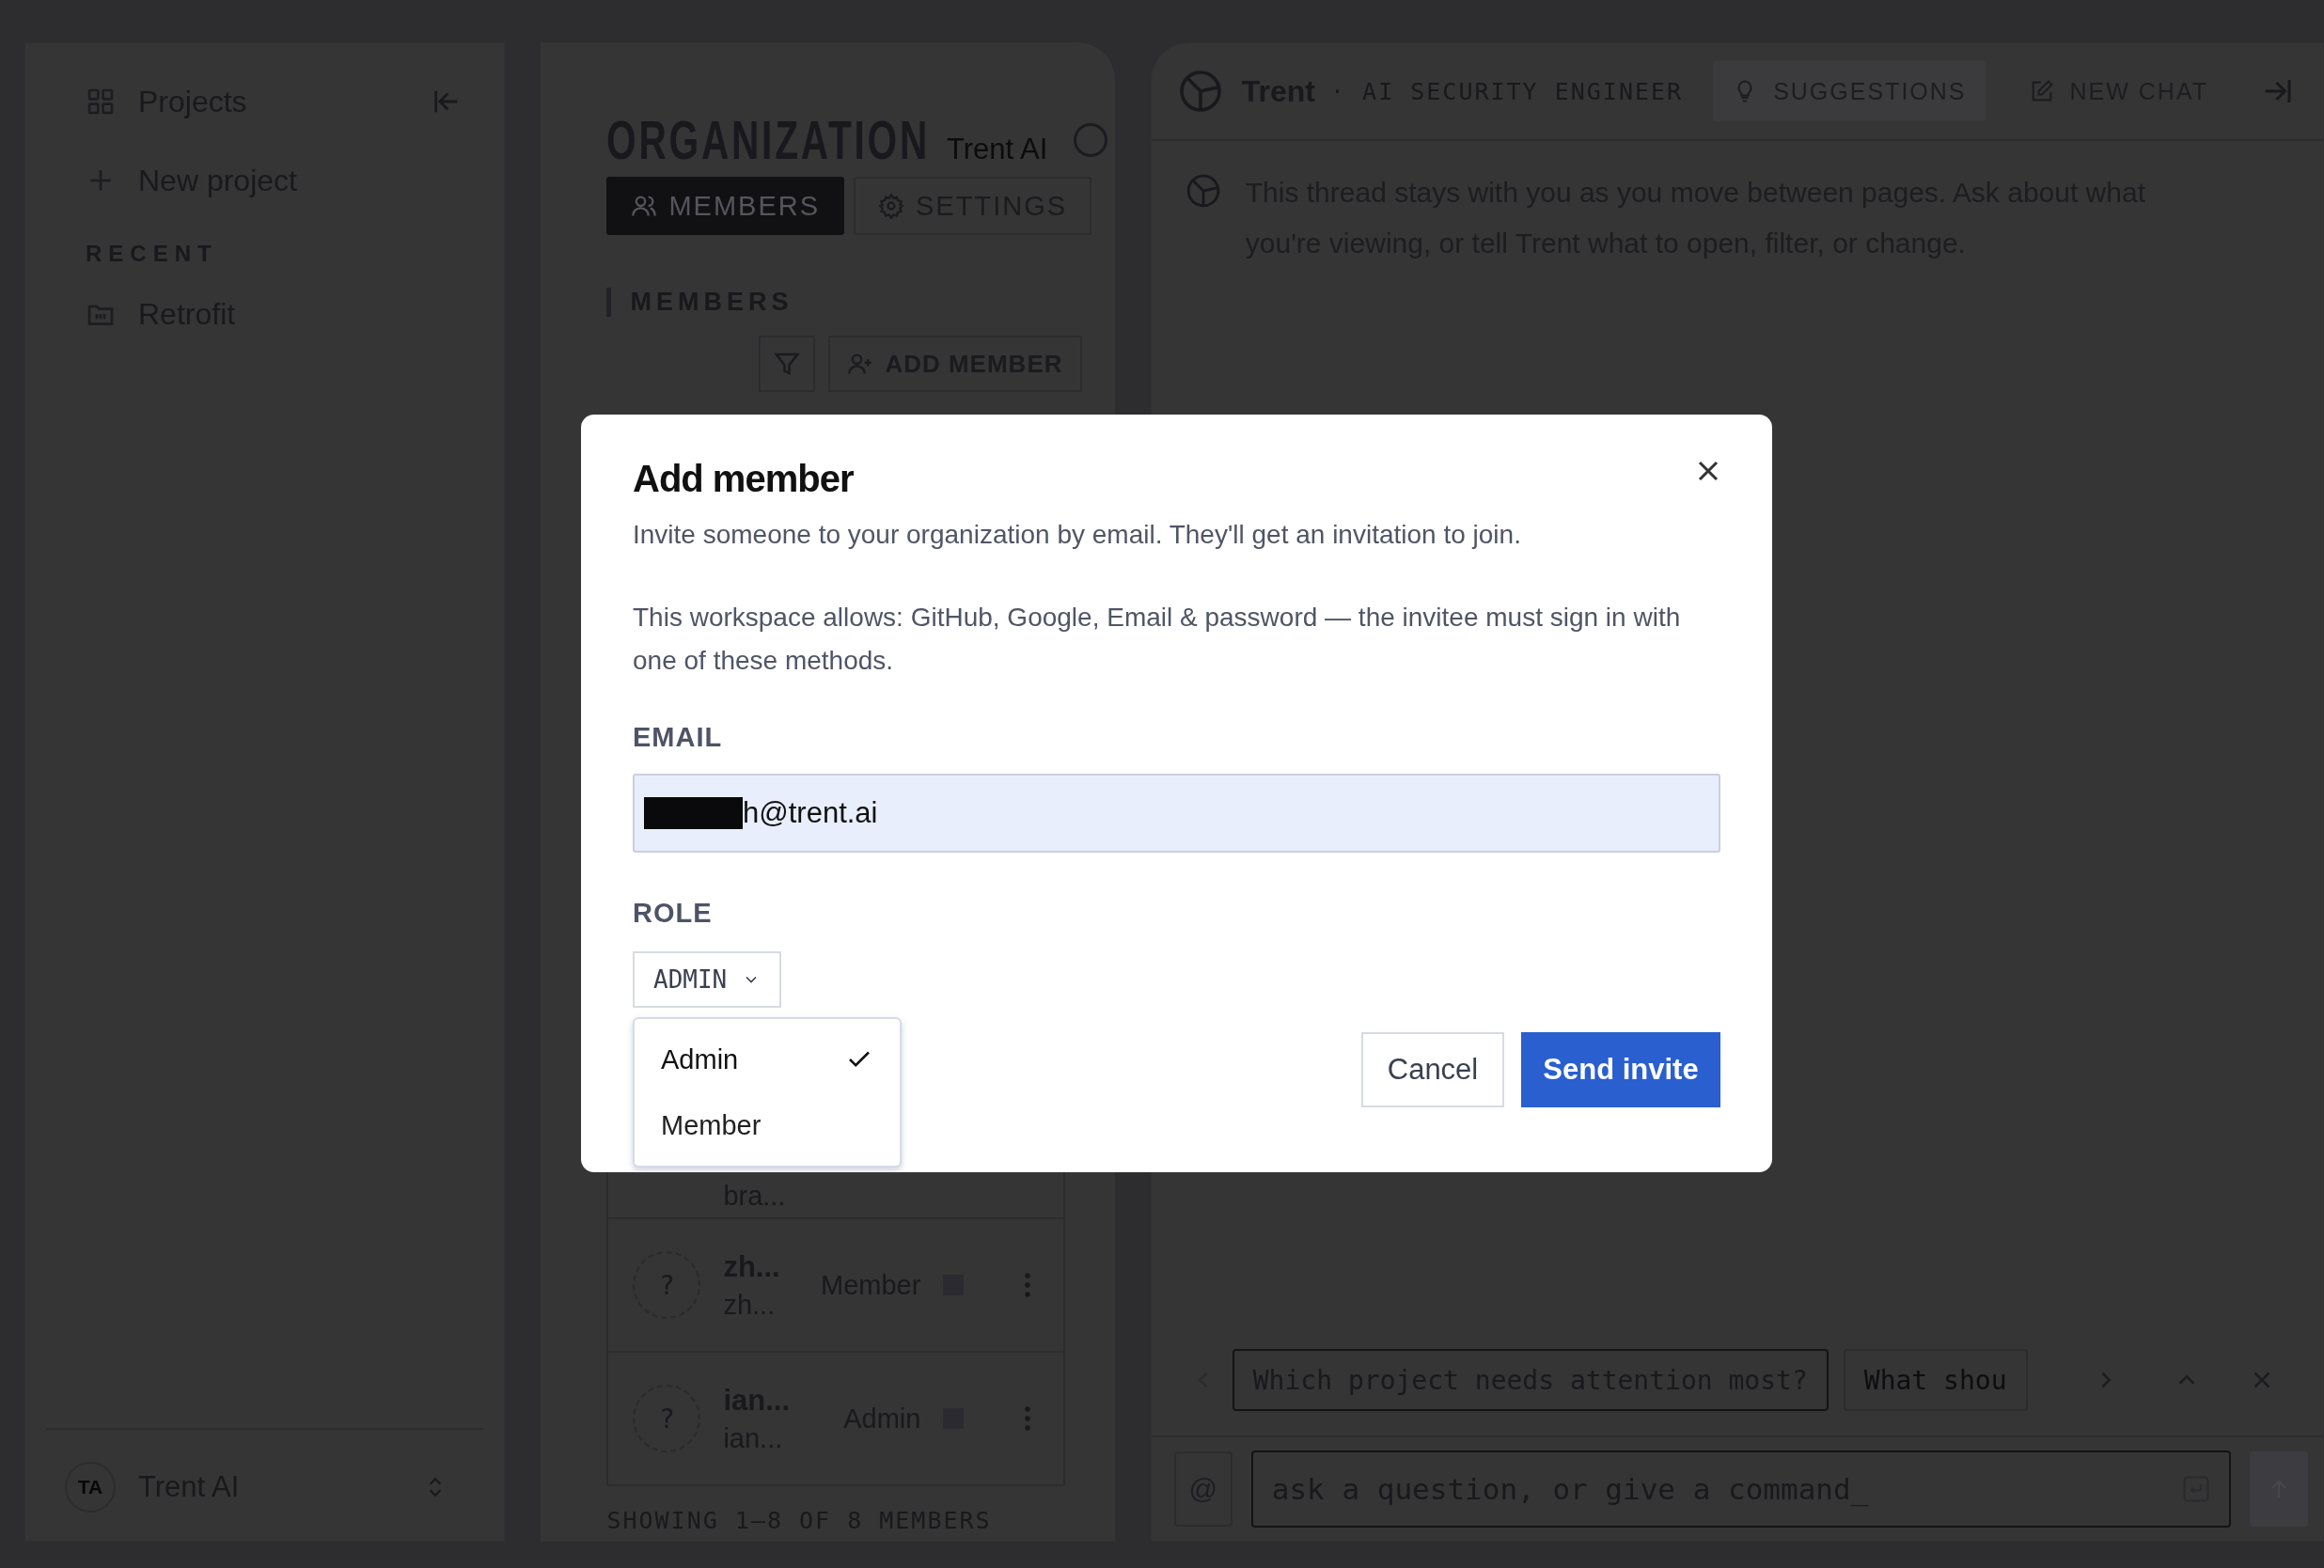  What do you see at coordinates (767, 1125) in the screenshot?
I see `role-option: Member` at bounding box center [767, 1125].